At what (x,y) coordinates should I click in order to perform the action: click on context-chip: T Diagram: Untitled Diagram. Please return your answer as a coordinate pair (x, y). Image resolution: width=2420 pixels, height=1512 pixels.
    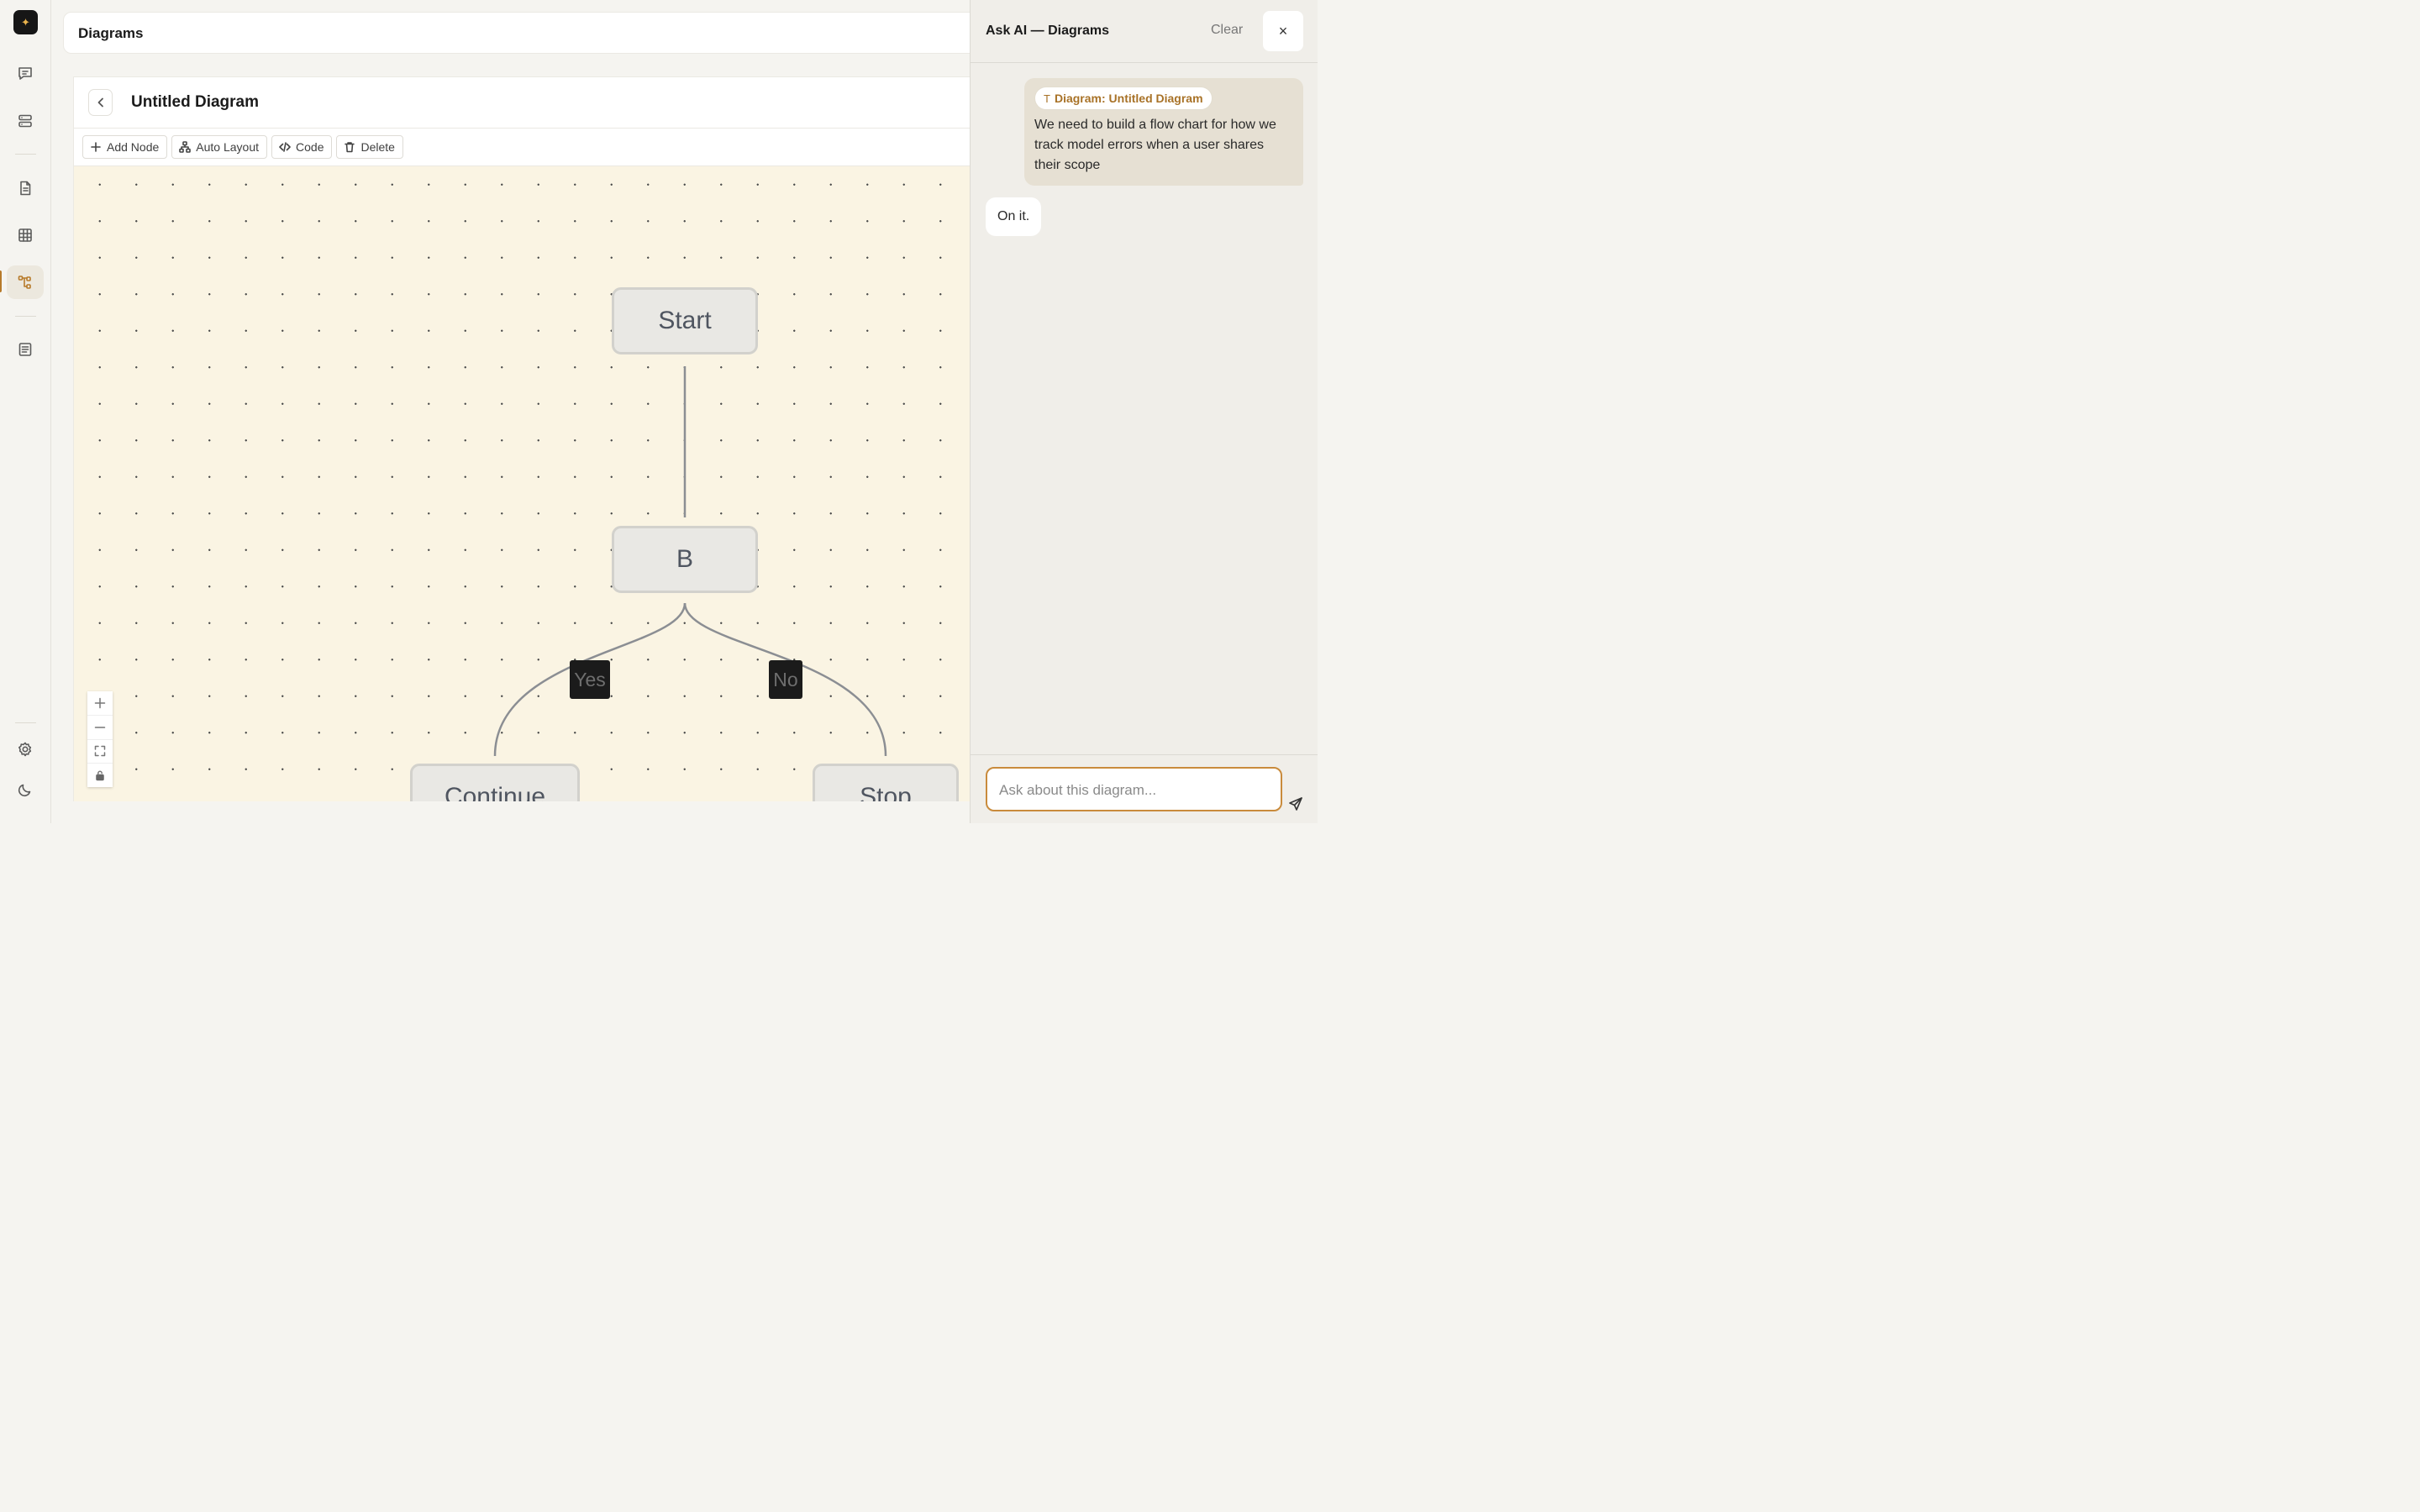
    Looking at the image, I should click on (1123, 98).